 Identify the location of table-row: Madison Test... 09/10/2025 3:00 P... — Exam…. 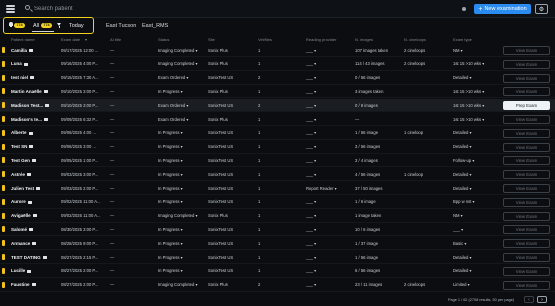
(277, 106).